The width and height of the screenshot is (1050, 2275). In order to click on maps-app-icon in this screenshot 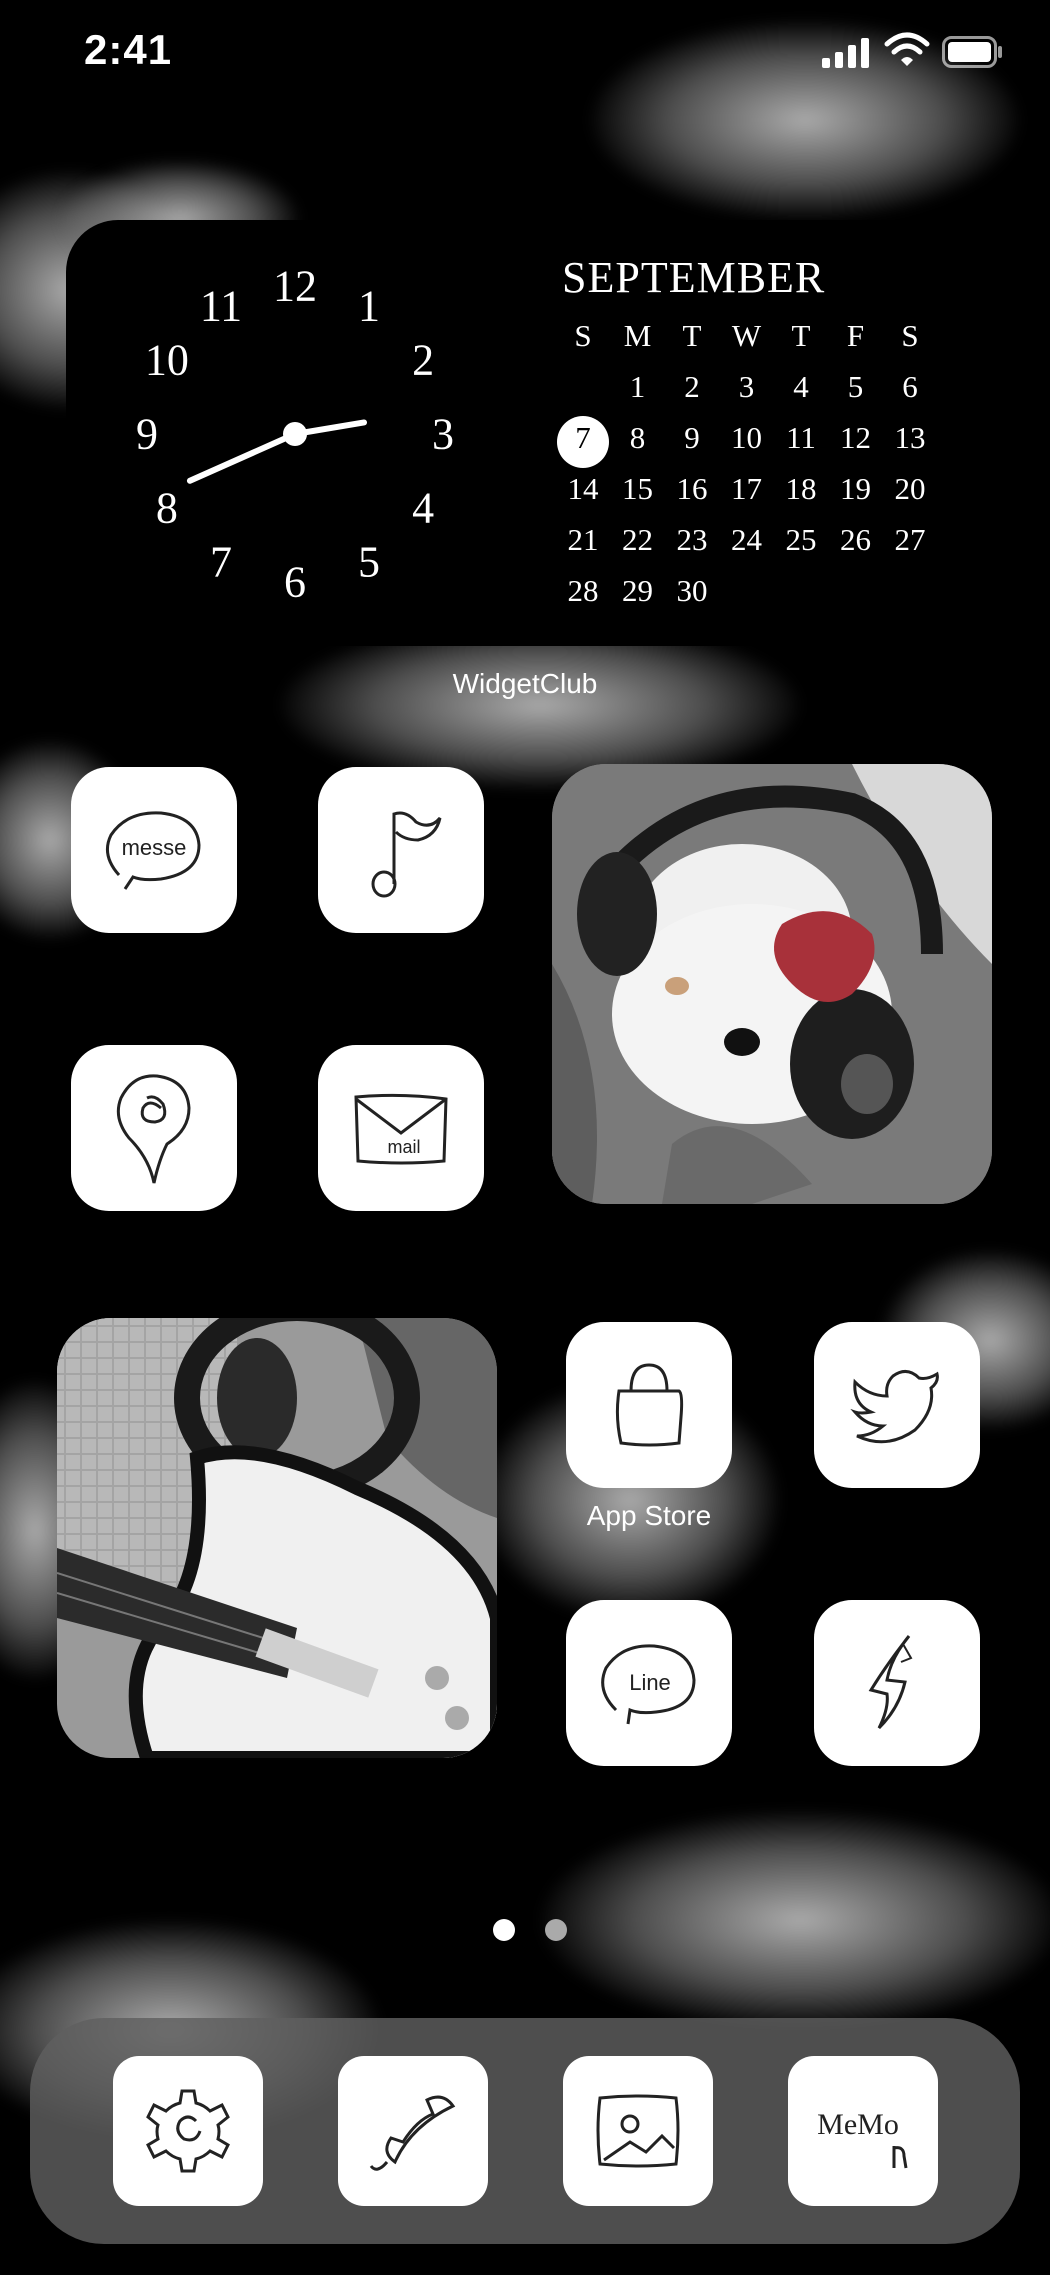, I will do `click(154, 1128)`.